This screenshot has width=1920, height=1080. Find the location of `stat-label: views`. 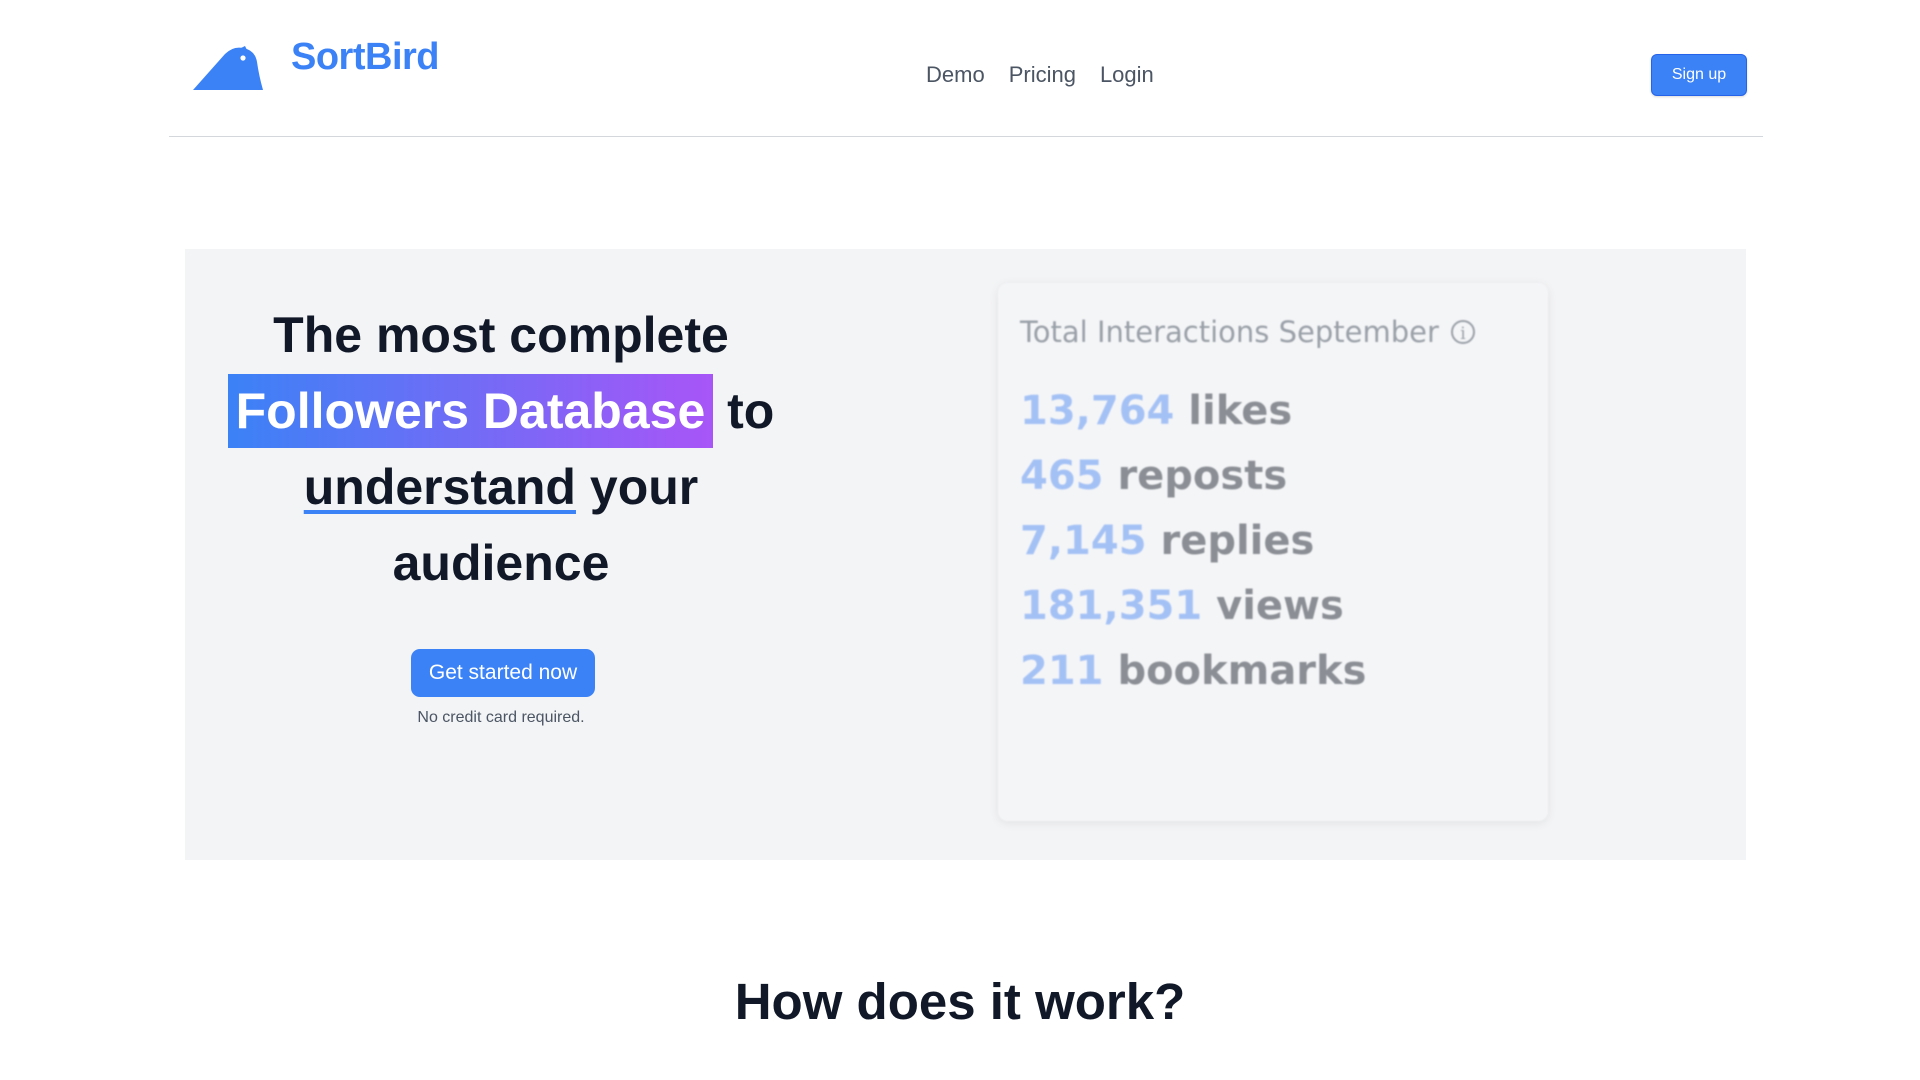

stat-label: views is located at coordinates (1280, 606).